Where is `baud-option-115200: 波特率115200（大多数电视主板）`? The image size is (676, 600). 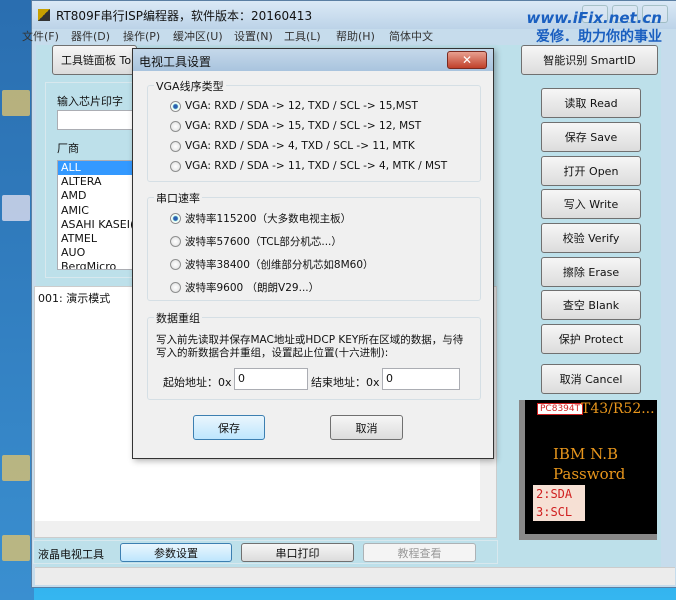 baud-option-115200: 波特率115200（大多数电视主板） is located at coordinates (260, 218).